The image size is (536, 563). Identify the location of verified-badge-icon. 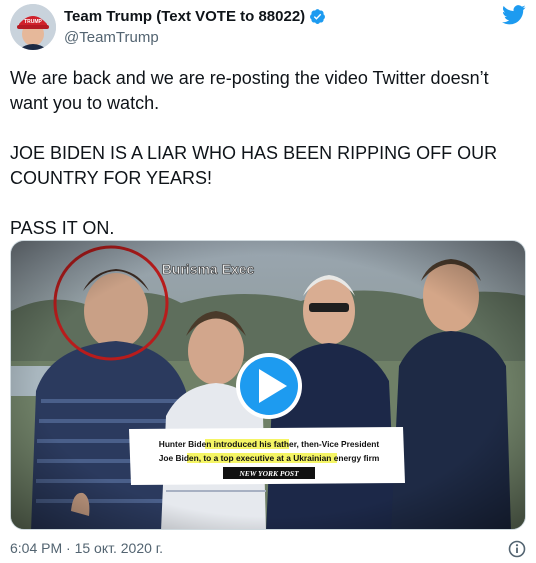
(317, 16).